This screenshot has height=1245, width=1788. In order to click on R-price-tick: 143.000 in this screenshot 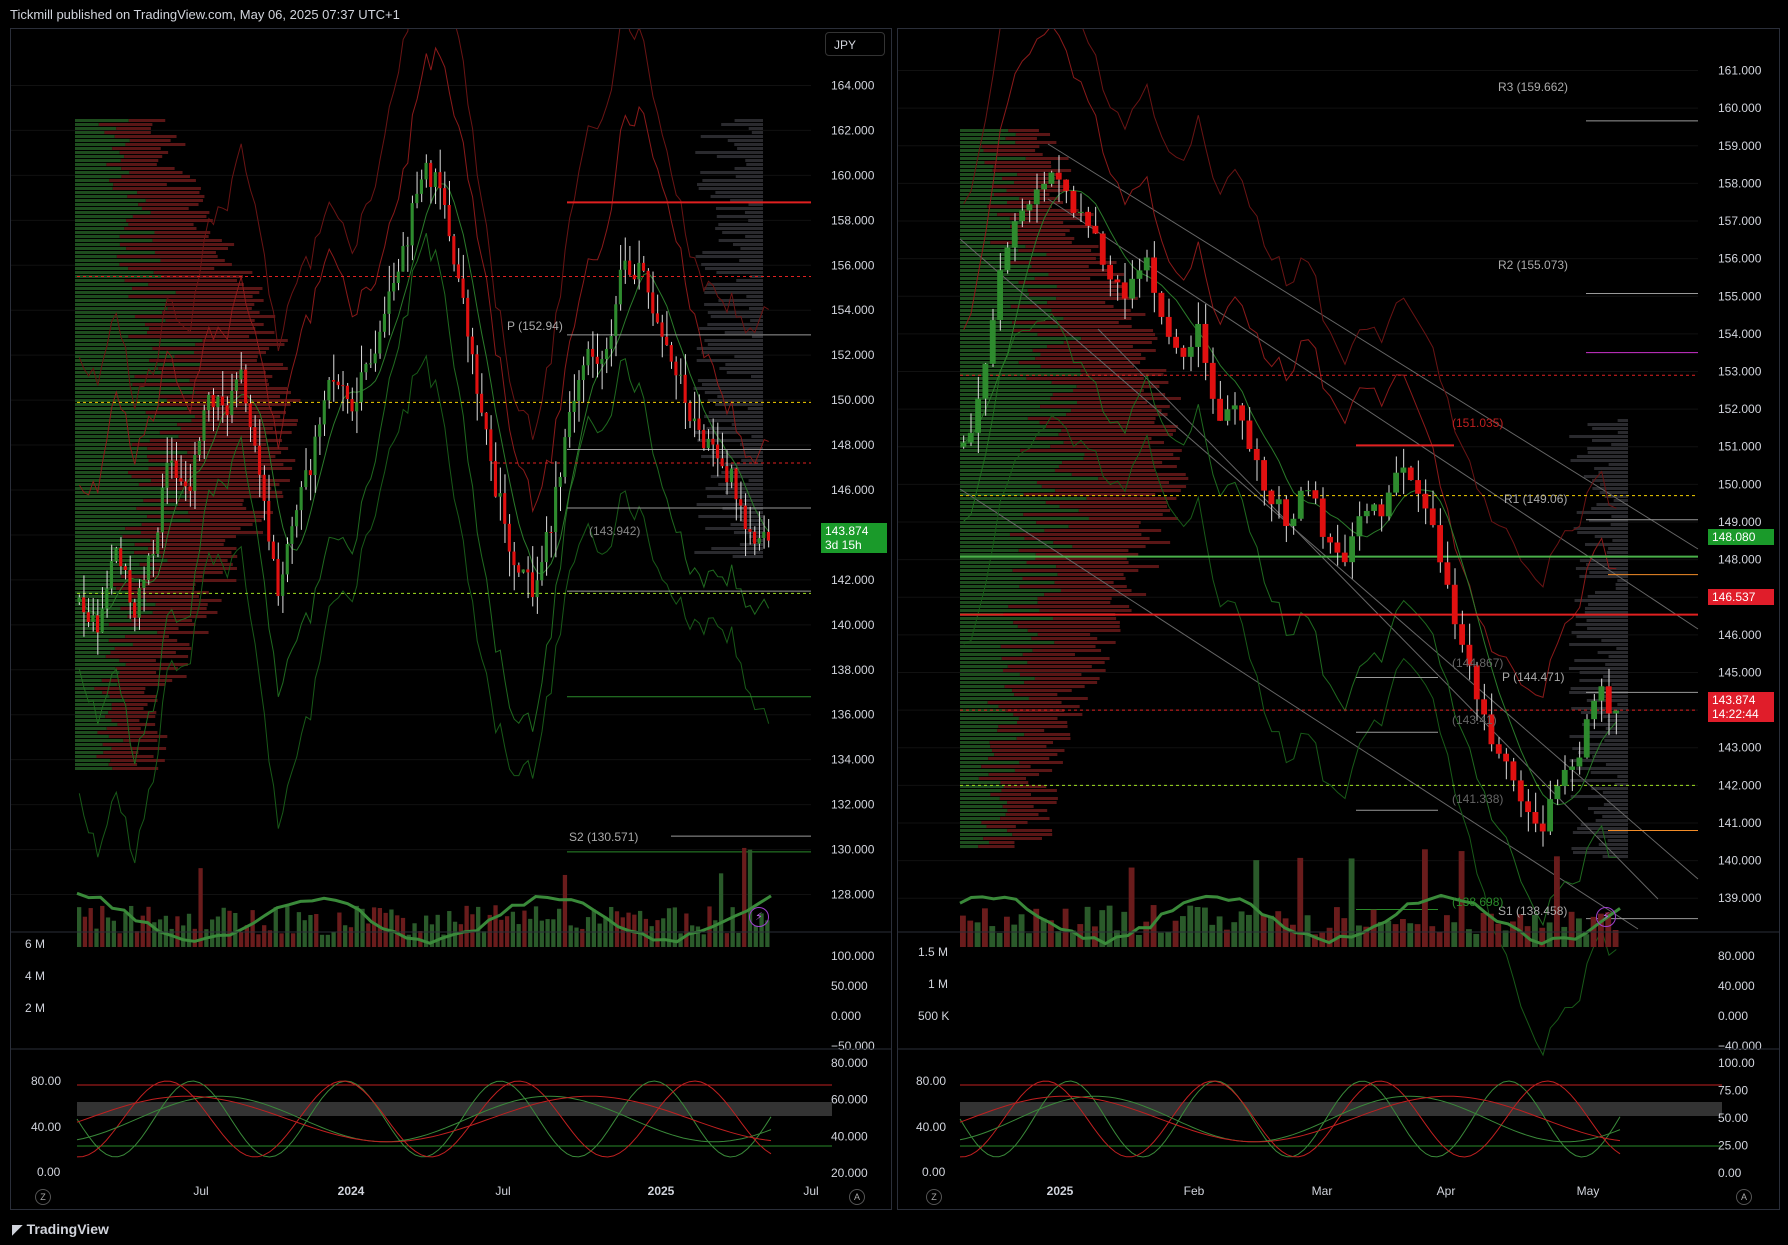, I will do `click(1740, 748)`.